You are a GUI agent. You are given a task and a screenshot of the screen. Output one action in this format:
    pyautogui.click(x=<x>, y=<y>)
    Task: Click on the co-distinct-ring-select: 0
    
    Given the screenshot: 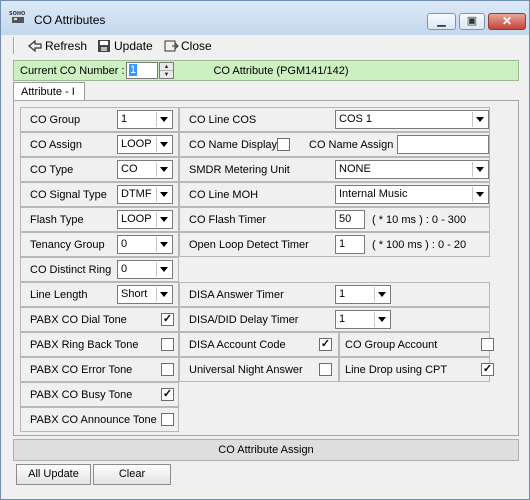 What is the action you would take?
    pyautogui.click(x=145, y=269)
    